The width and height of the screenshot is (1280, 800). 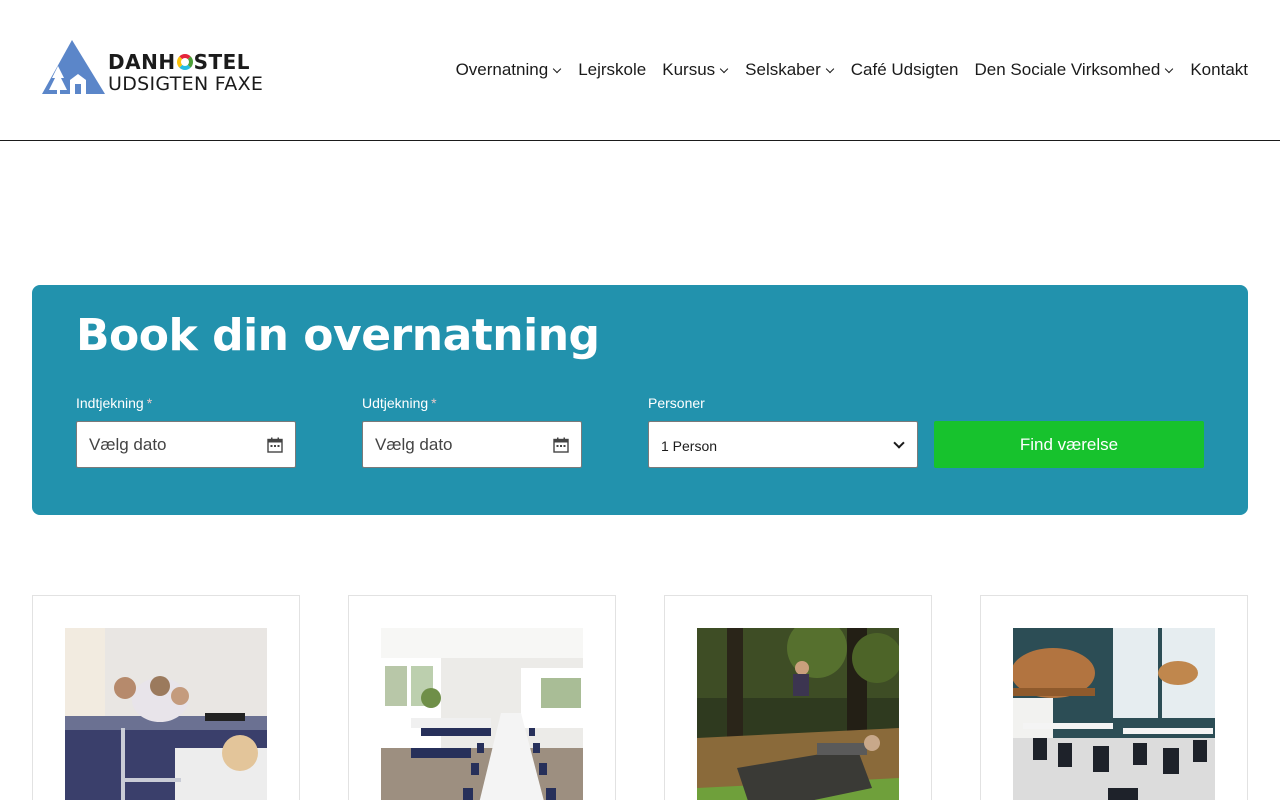 I want to click on persons-select: 1 Person, so click(x=783, y=444).